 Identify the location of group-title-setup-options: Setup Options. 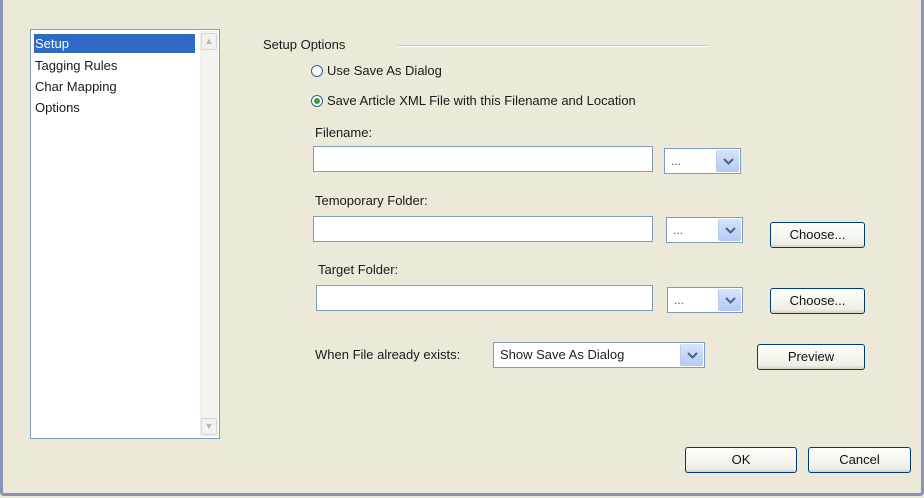
(304, 44).